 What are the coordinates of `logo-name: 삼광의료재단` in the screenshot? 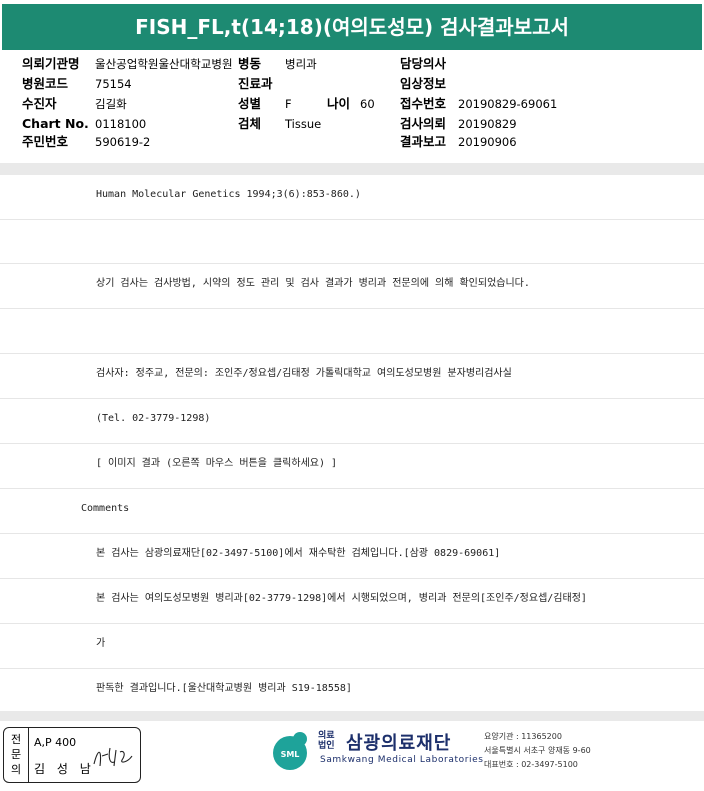 It's located at (399, 743).